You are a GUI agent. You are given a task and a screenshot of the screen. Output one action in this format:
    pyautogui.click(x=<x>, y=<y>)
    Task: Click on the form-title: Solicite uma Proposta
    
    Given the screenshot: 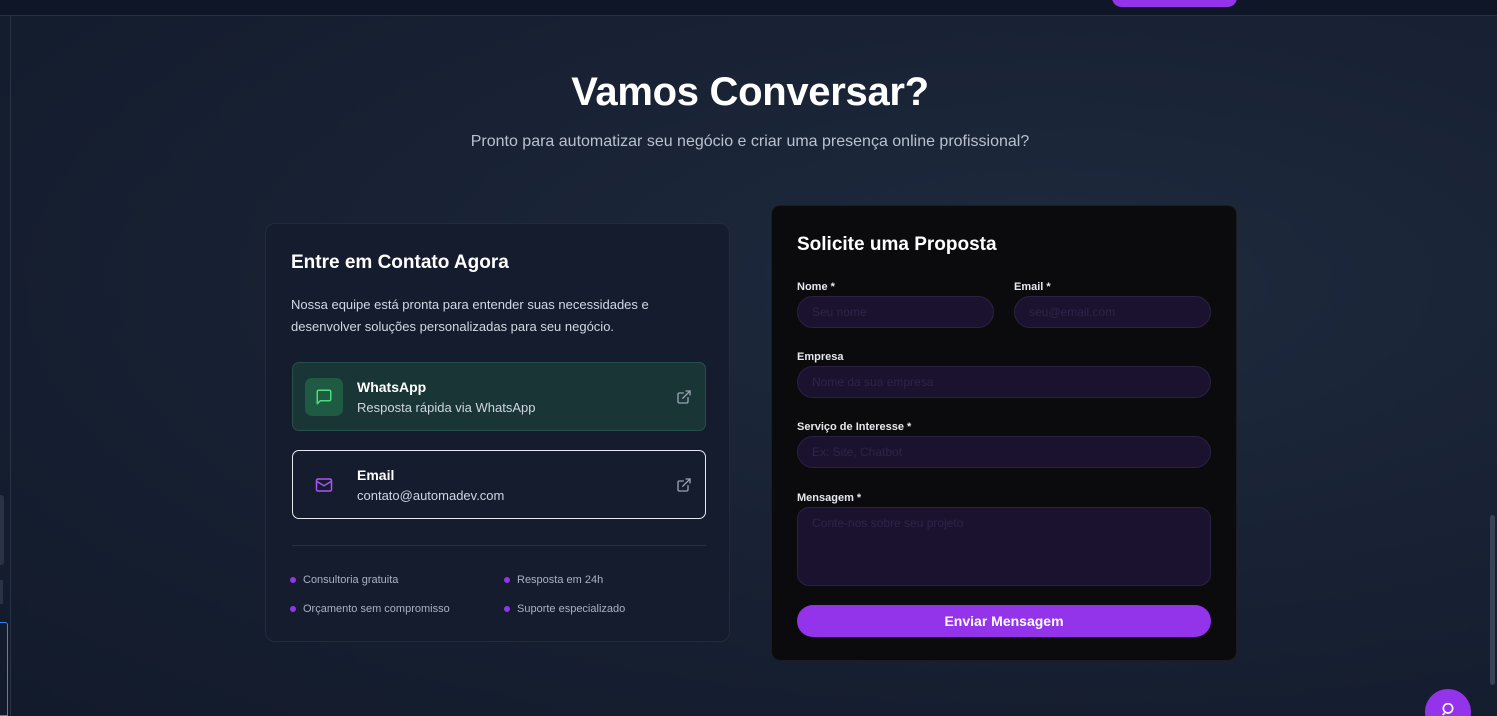 What is the action you would take?
    pyautogui.click(x=897, y=244)
    